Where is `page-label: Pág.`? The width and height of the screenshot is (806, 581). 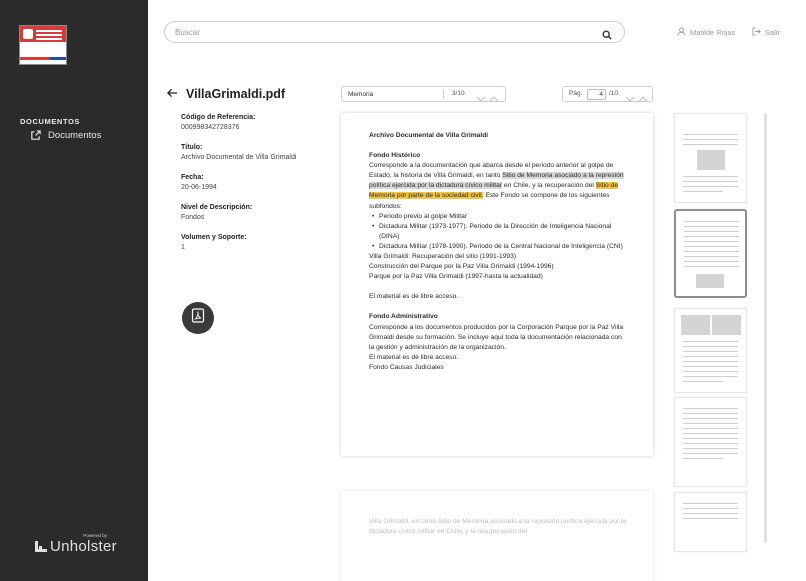
page-label: Pág. is located at coordinates (576, 93).